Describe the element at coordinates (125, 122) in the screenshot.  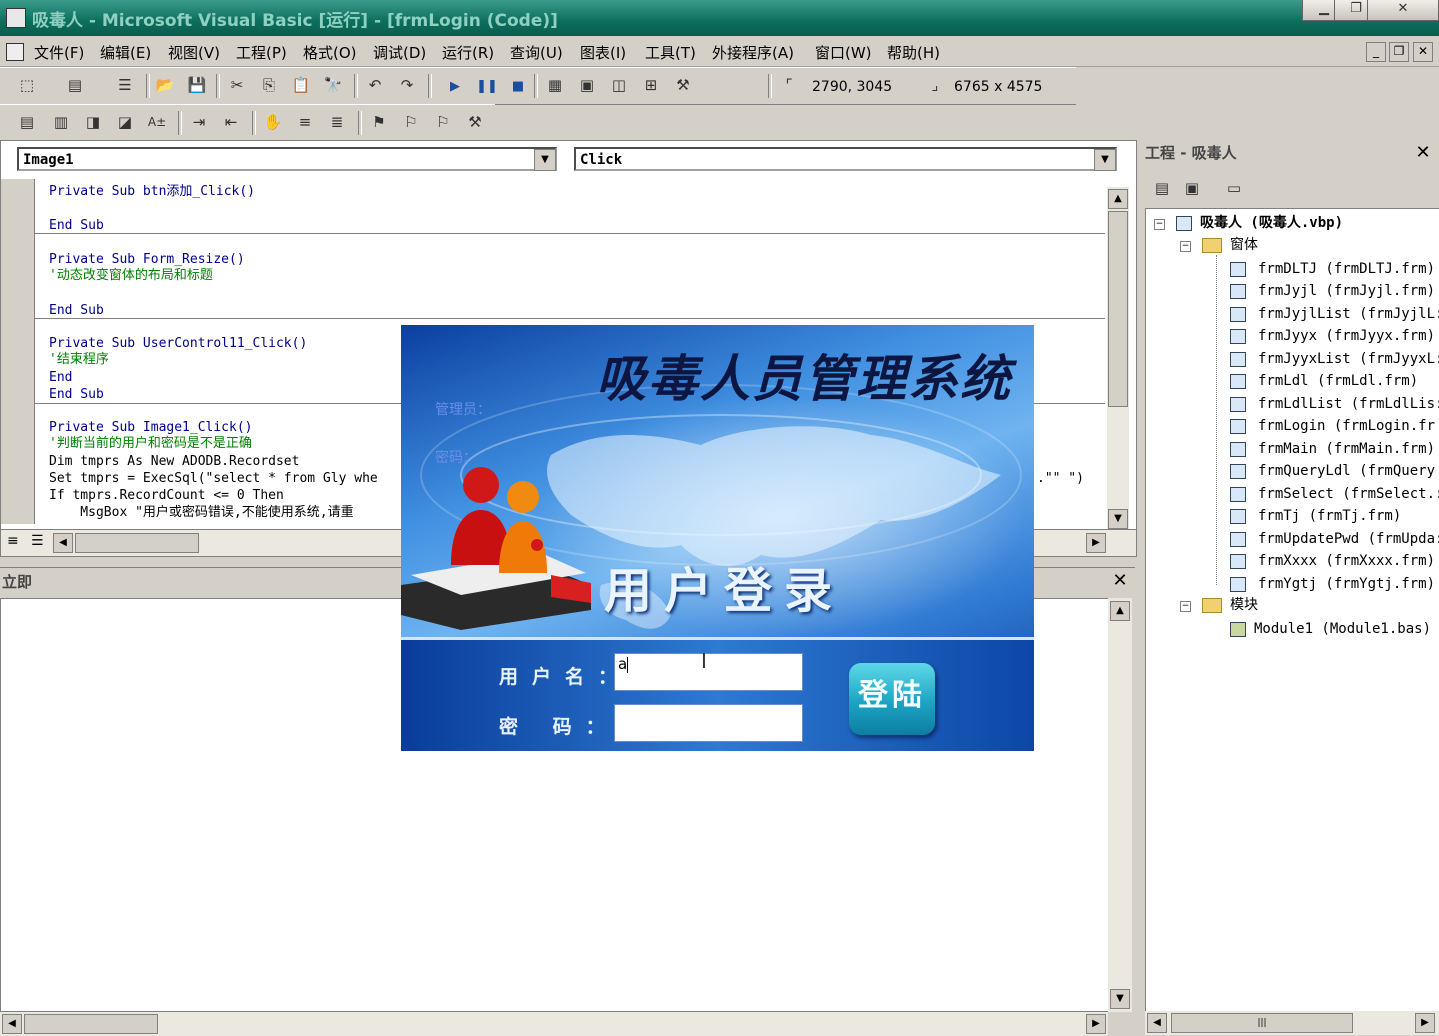
I see `parameter-info-icon: ◪` at that location.